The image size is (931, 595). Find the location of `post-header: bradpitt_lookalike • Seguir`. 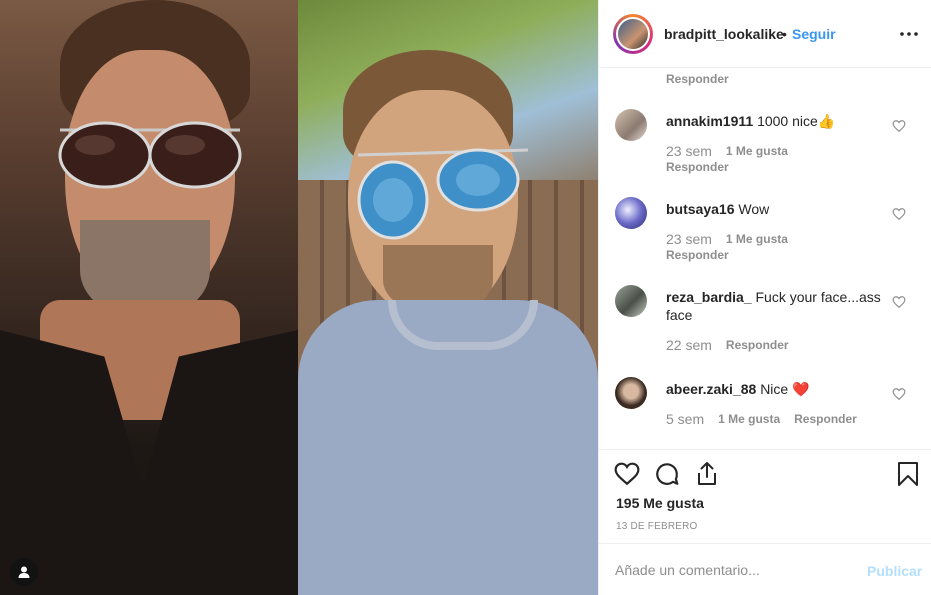

post-header: bradpitt_lookalike • Seguir is located at coordinates (765, 34).